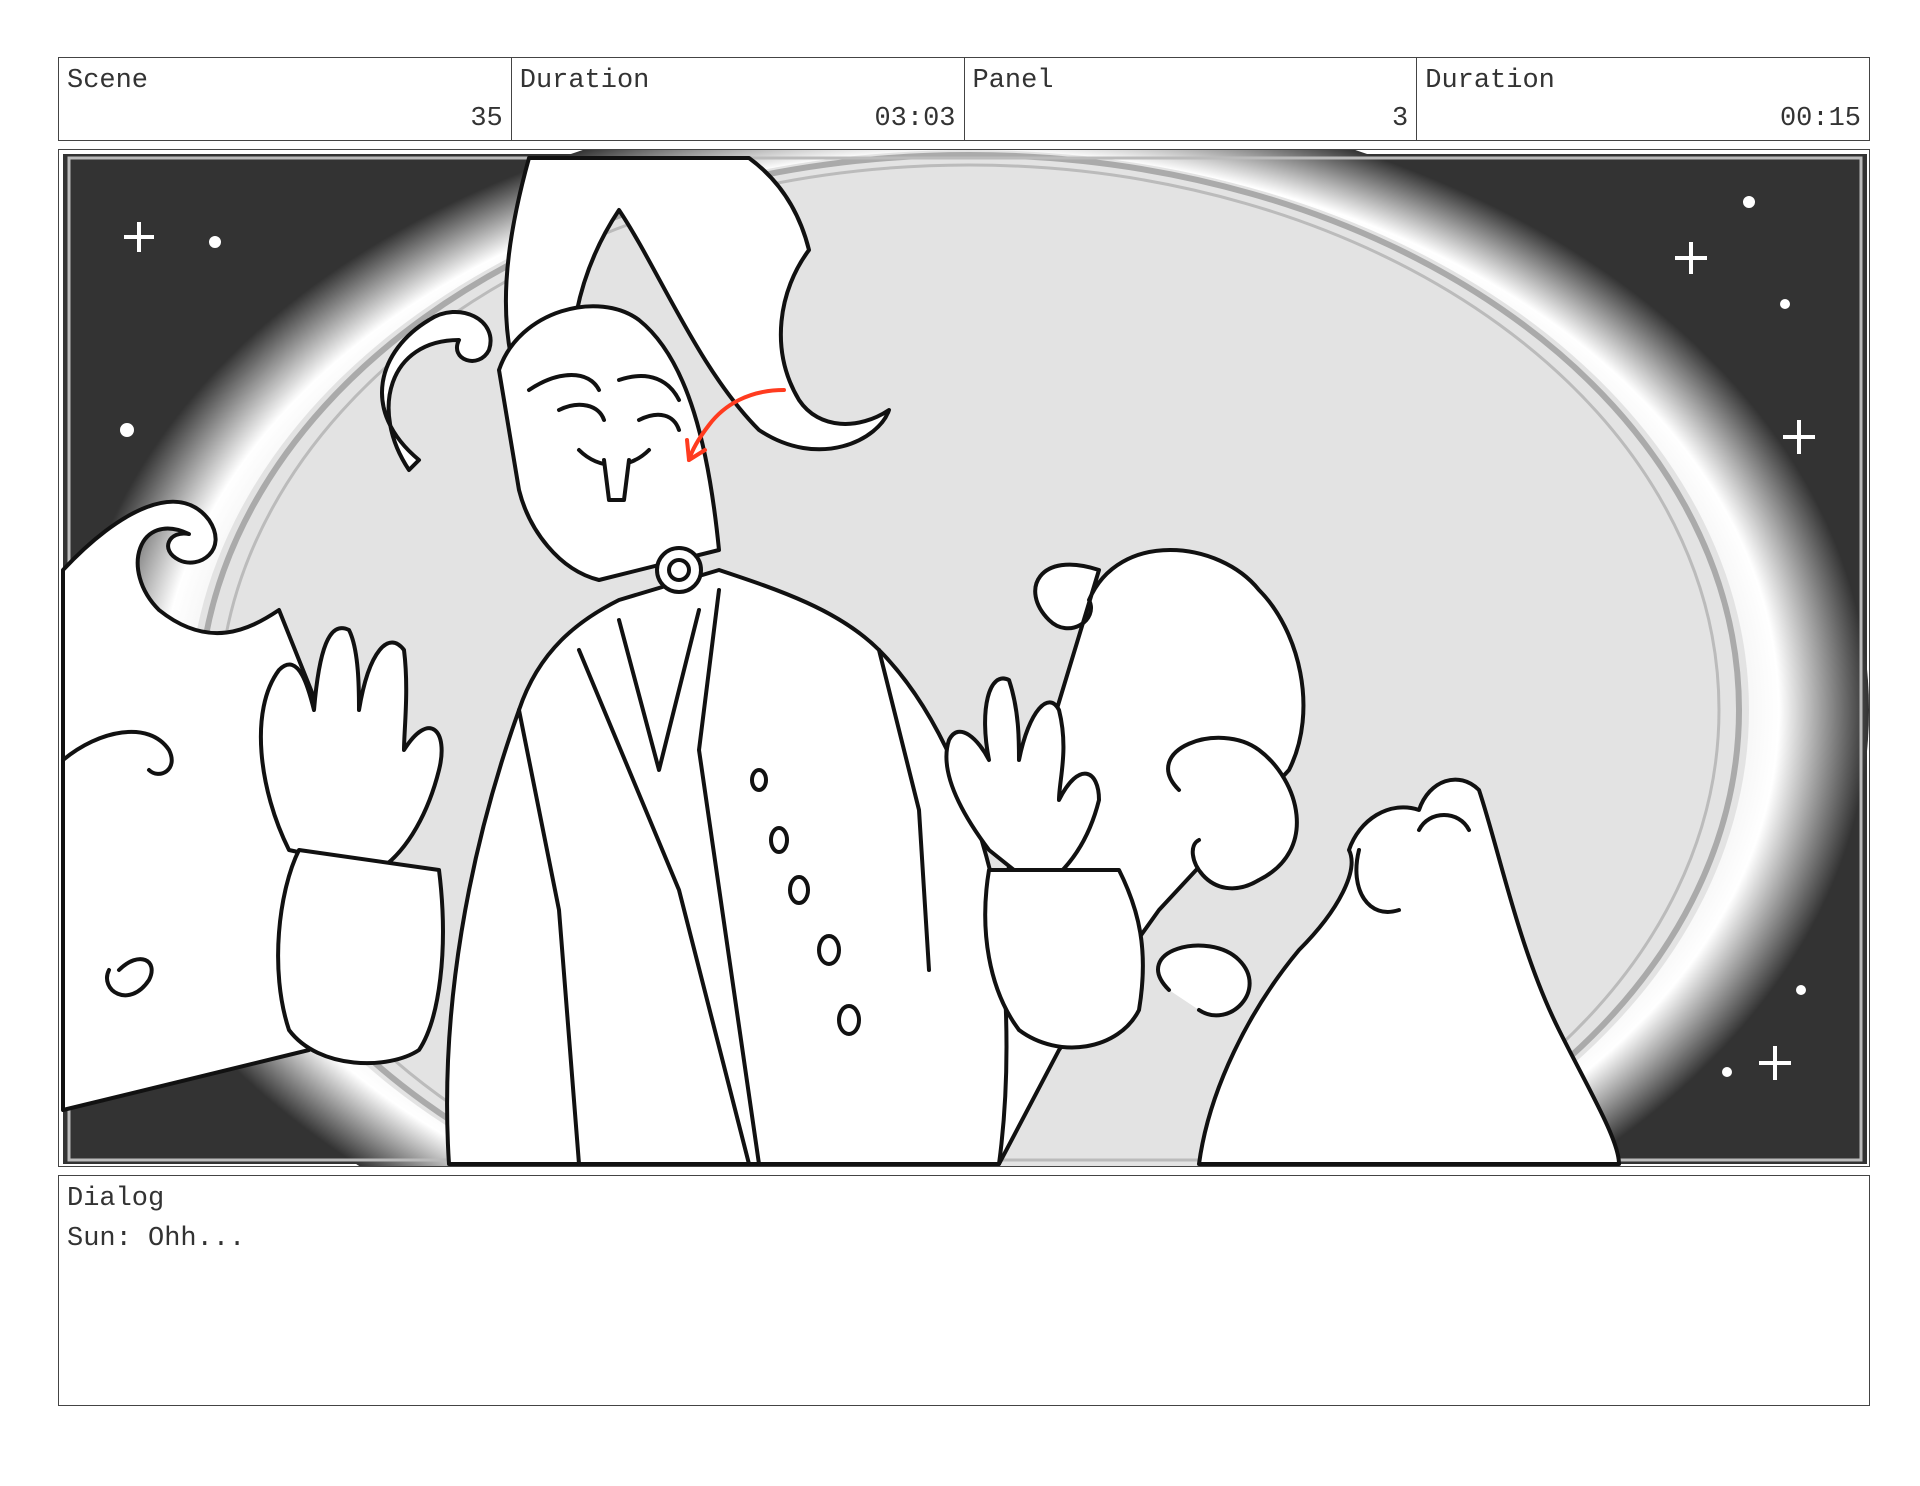  Describe the element at coordinates (1490, 81) in the screenshot. I see `panel-duration-label: Duration` at that location.